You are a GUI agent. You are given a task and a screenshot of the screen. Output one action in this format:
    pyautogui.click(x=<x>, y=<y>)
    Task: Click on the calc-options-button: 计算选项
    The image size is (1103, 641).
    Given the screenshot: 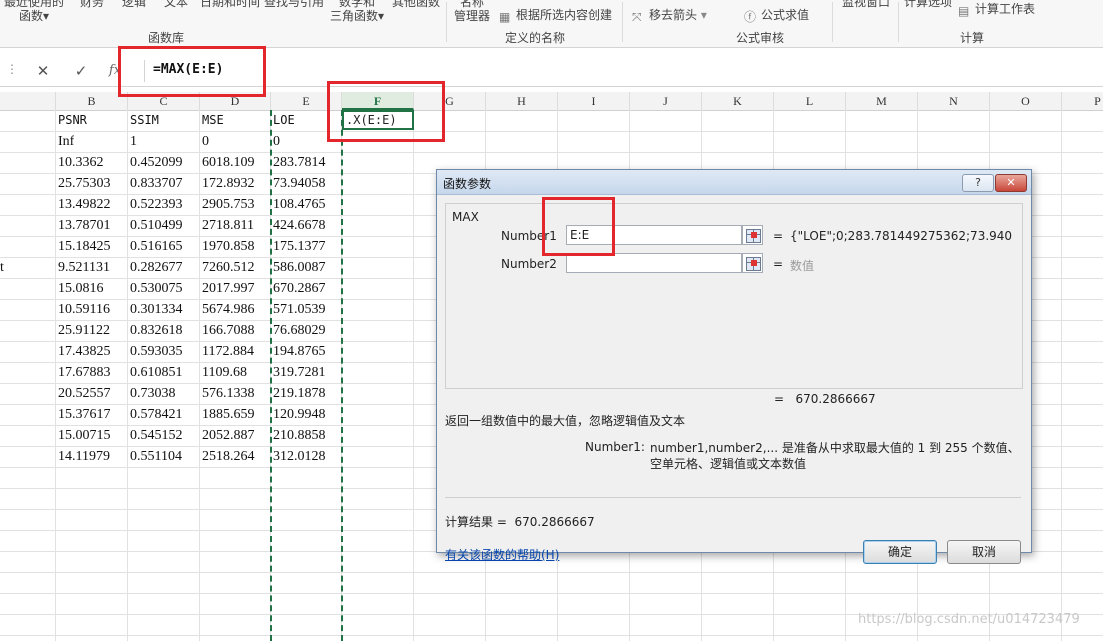 What is the action you would take?
    pyautogui.click(x=928, y=4)
    